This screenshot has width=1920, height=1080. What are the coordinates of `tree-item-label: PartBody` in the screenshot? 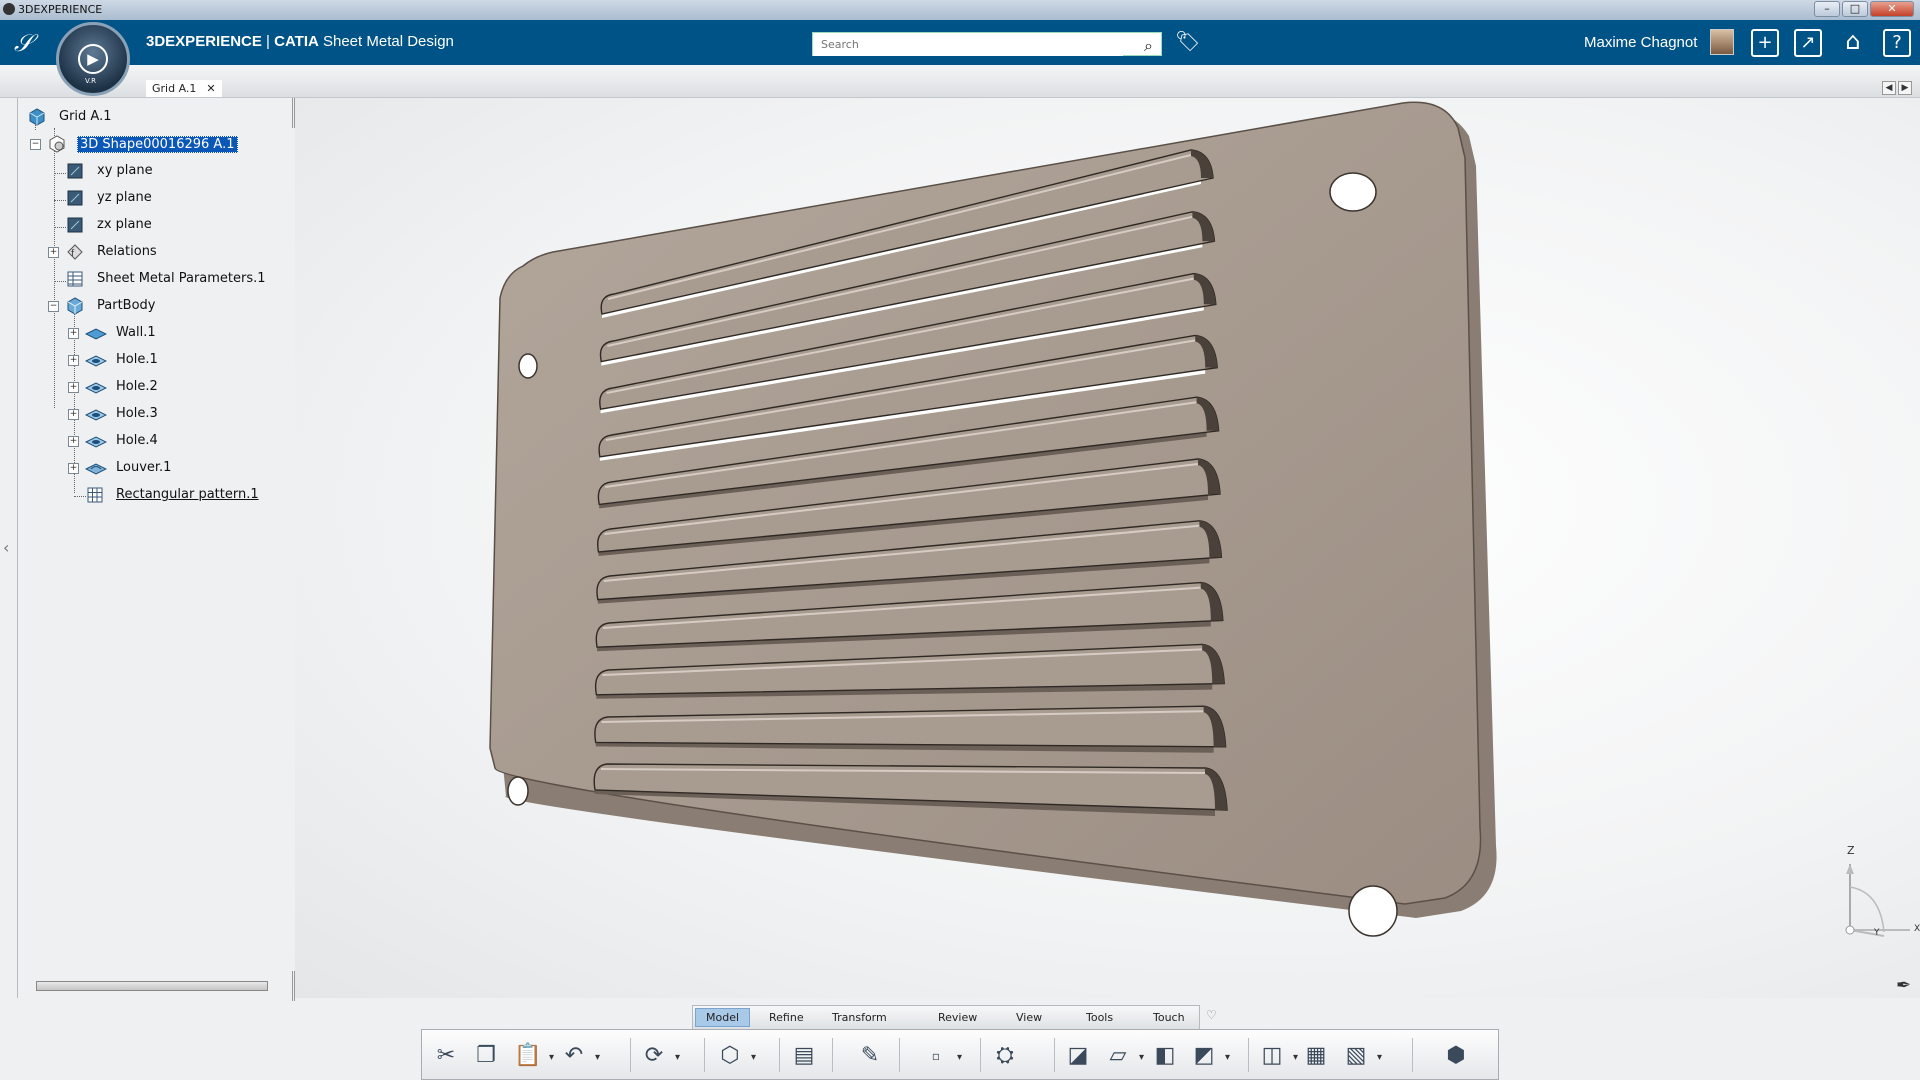 It's located at (126, 305).